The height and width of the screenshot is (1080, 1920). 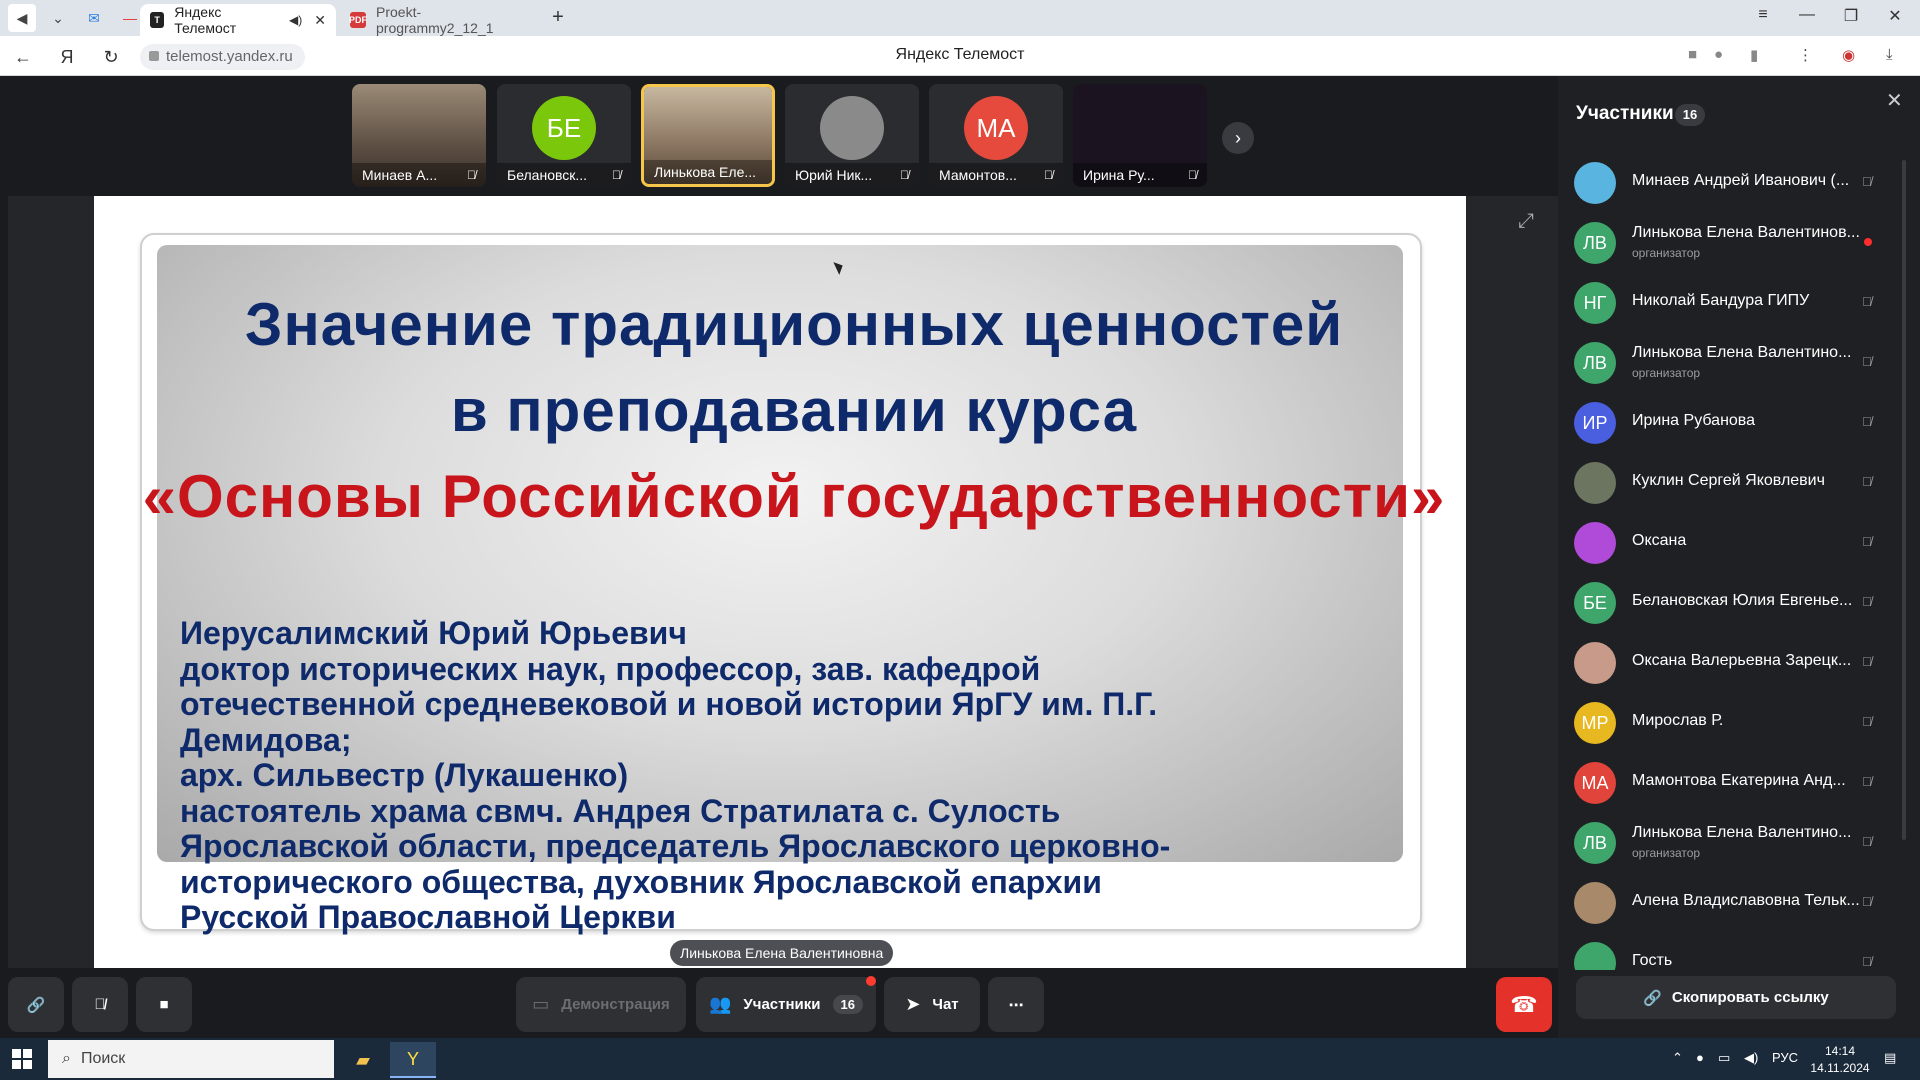 What do you see at coordinates (1700, 1057) in the screenshot?
I see `tray-mic-icon: ●` at bounding box center [1700, 1057].